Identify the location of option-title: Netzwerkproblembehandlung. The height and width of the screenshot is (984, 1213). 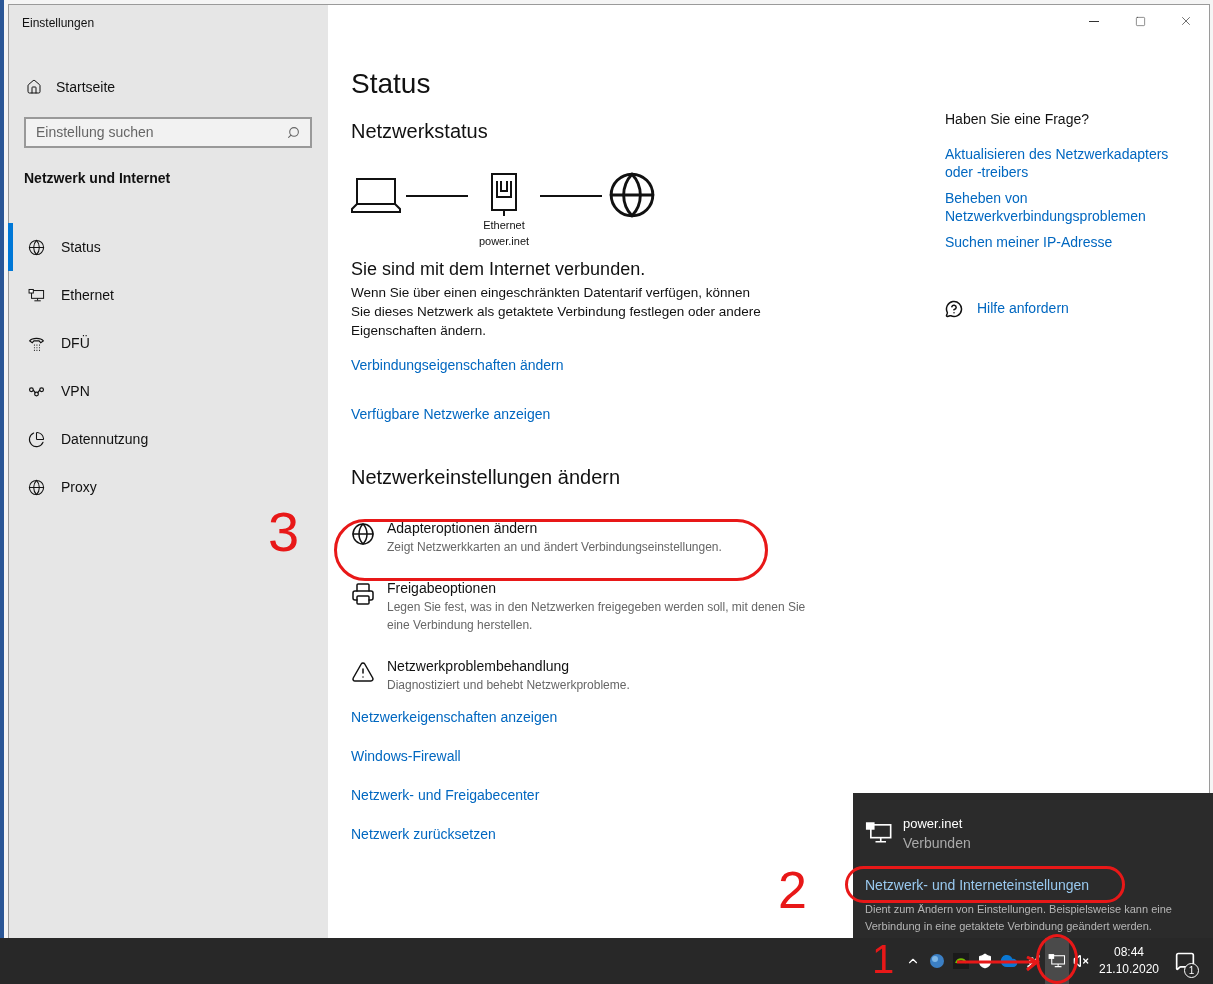
(479, 666).